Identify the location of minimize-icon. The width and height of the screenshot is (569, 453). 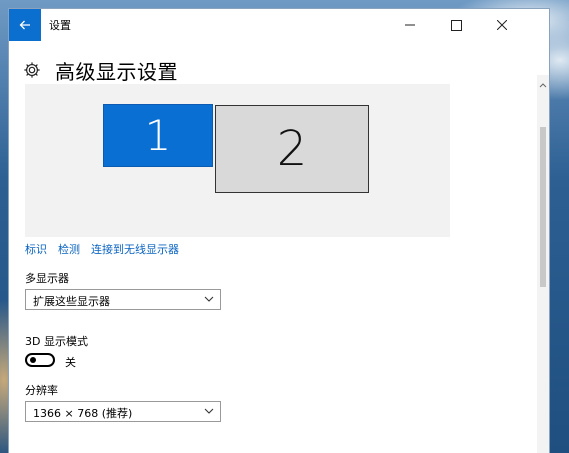
(410, 25).